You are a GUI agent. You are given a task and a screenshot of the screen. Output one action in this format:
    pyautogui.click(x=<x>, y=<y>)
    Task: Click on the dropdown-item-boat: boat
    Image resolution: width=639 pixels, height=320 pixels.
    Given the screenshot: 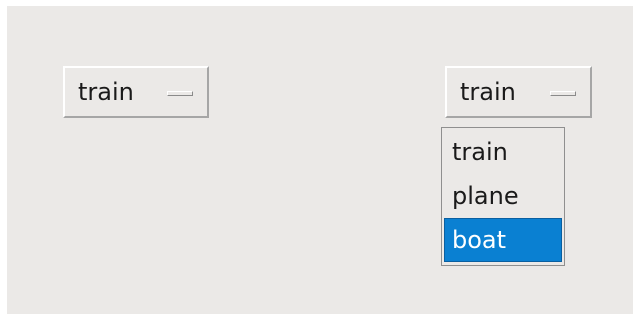 What is the action you would take?
    pyautogui.click(x=503, y=240)
    